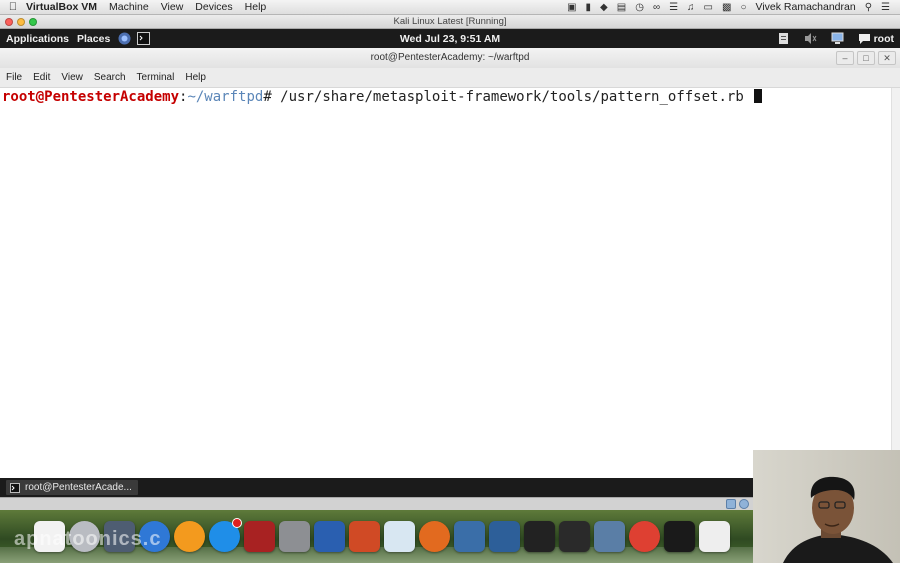 The height and width of the screenshot is (563, 900). I want to click on dock-window-thumb-2-icon, so click(574, 536).